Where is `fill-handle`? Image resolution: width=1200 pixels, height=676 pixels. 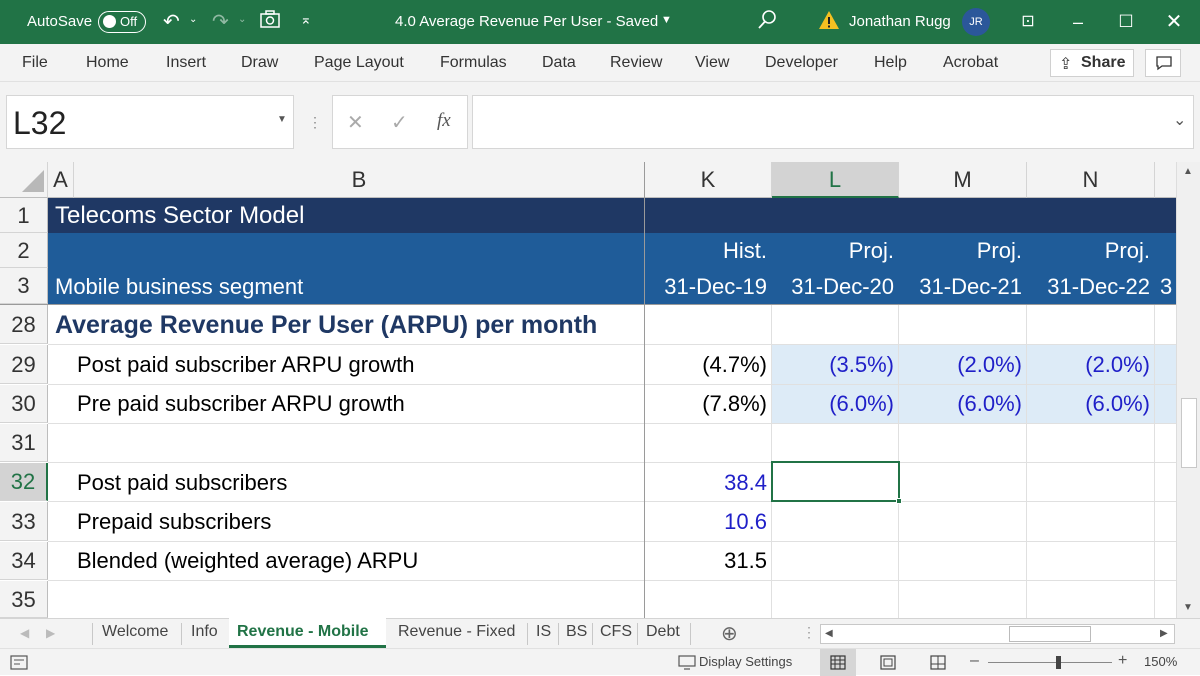
fill-handle is located at coordinates (899, 501).